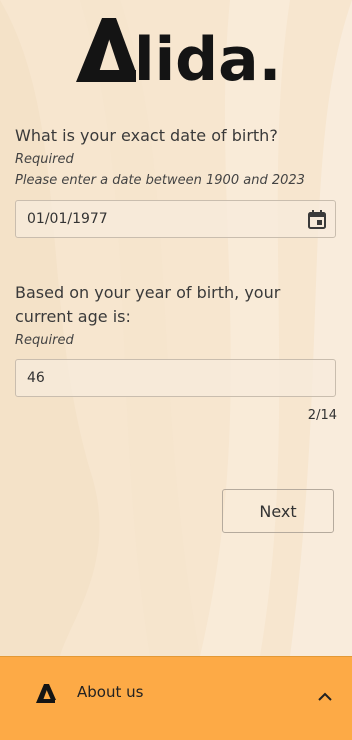 This screenshot has height=740, width=352. Describe the element at coordinates (146, 135) in the screenshot. I see `date-of-birth-question: What is your exact date of birth?` at that location.